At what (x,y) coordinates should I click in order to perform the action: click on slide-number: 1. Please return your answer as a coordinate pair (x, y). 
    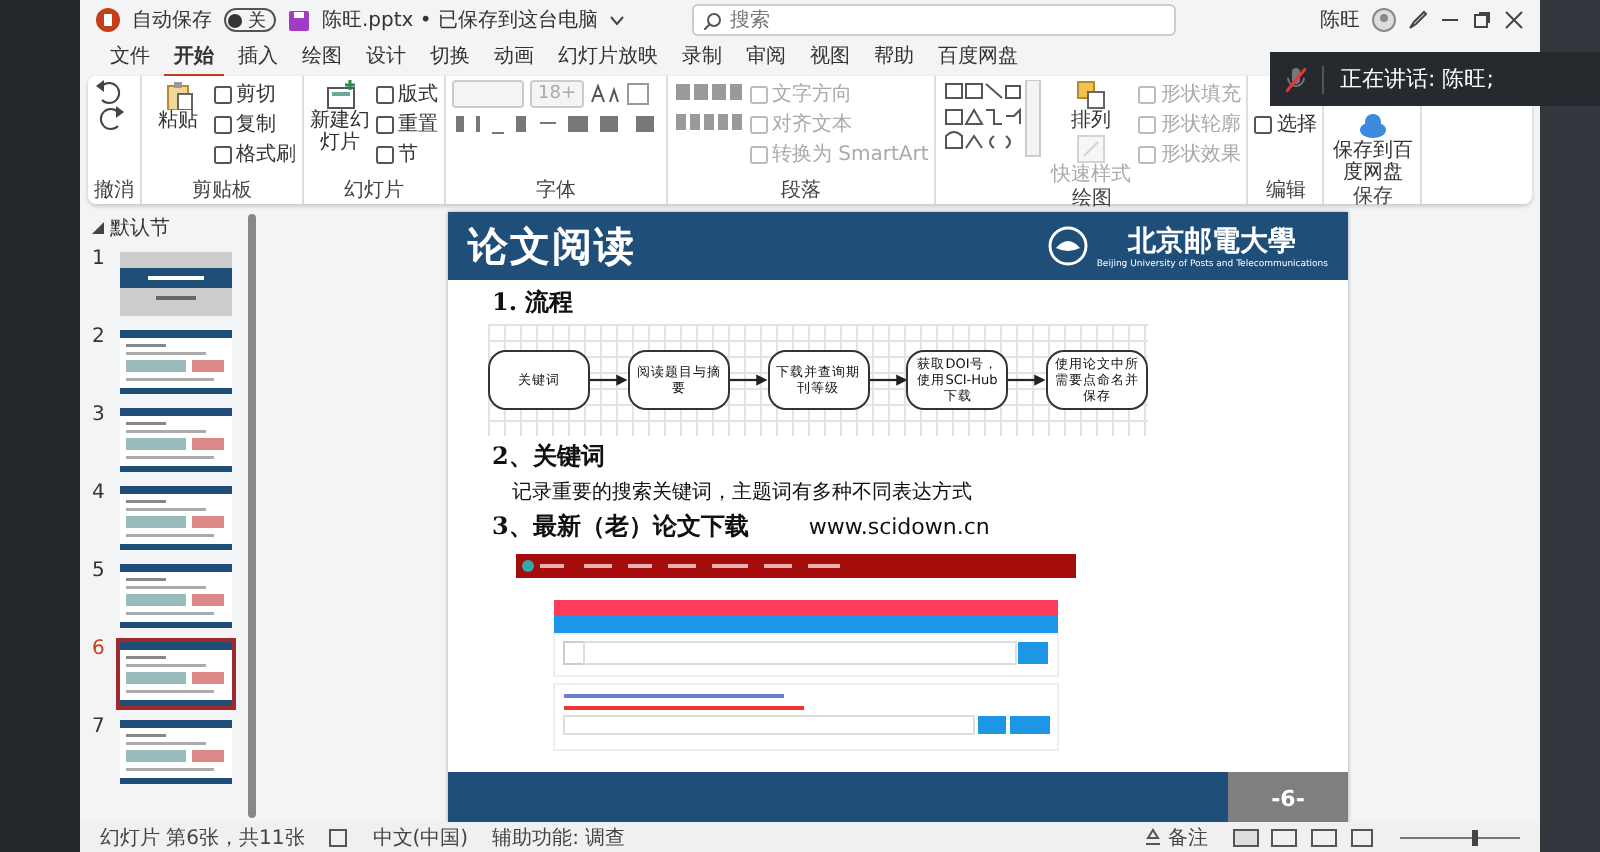
    Looking at the image, I should click on (99, 259).